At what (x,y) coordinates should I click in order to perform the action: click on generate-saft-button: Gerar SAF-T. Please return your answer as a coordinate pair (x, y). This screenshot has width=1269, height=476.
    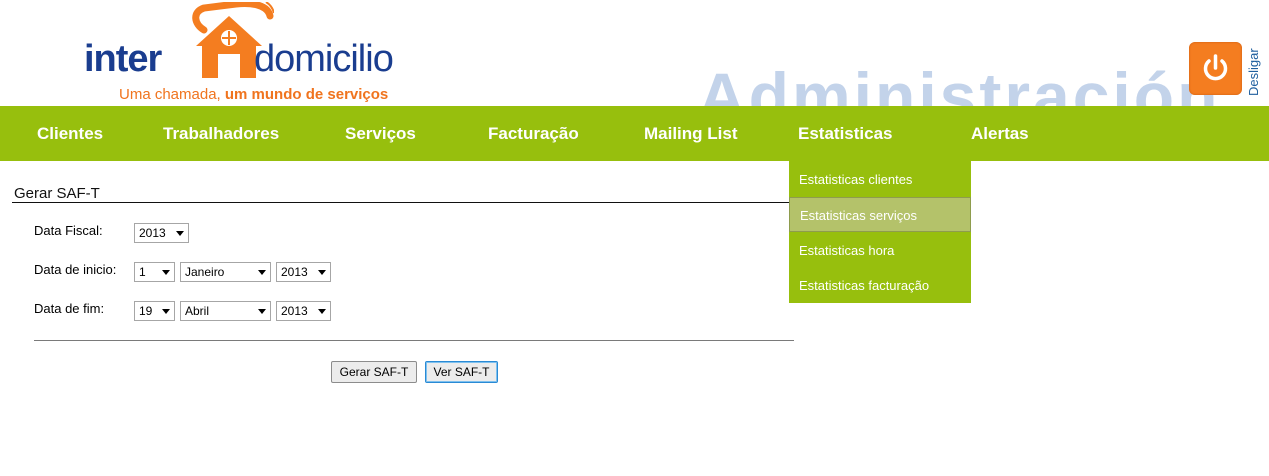
    Looking at the image, I should click on (374, 372).